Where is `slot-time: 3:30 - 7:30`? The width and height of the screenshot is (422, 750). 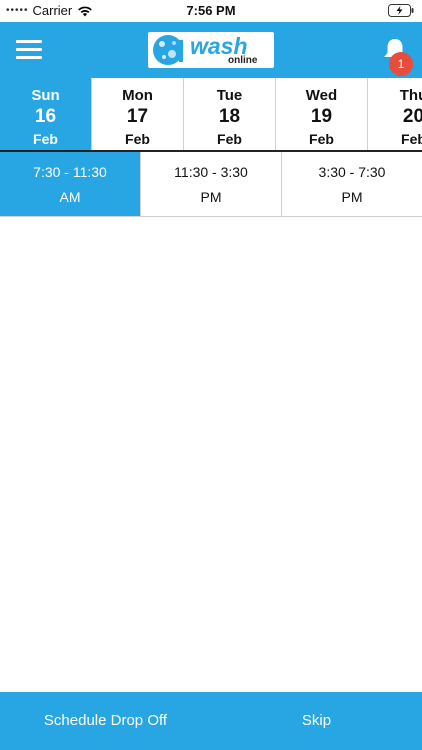
slot-time: 3:30 - 7:30 is located at coordinates (352, 172).